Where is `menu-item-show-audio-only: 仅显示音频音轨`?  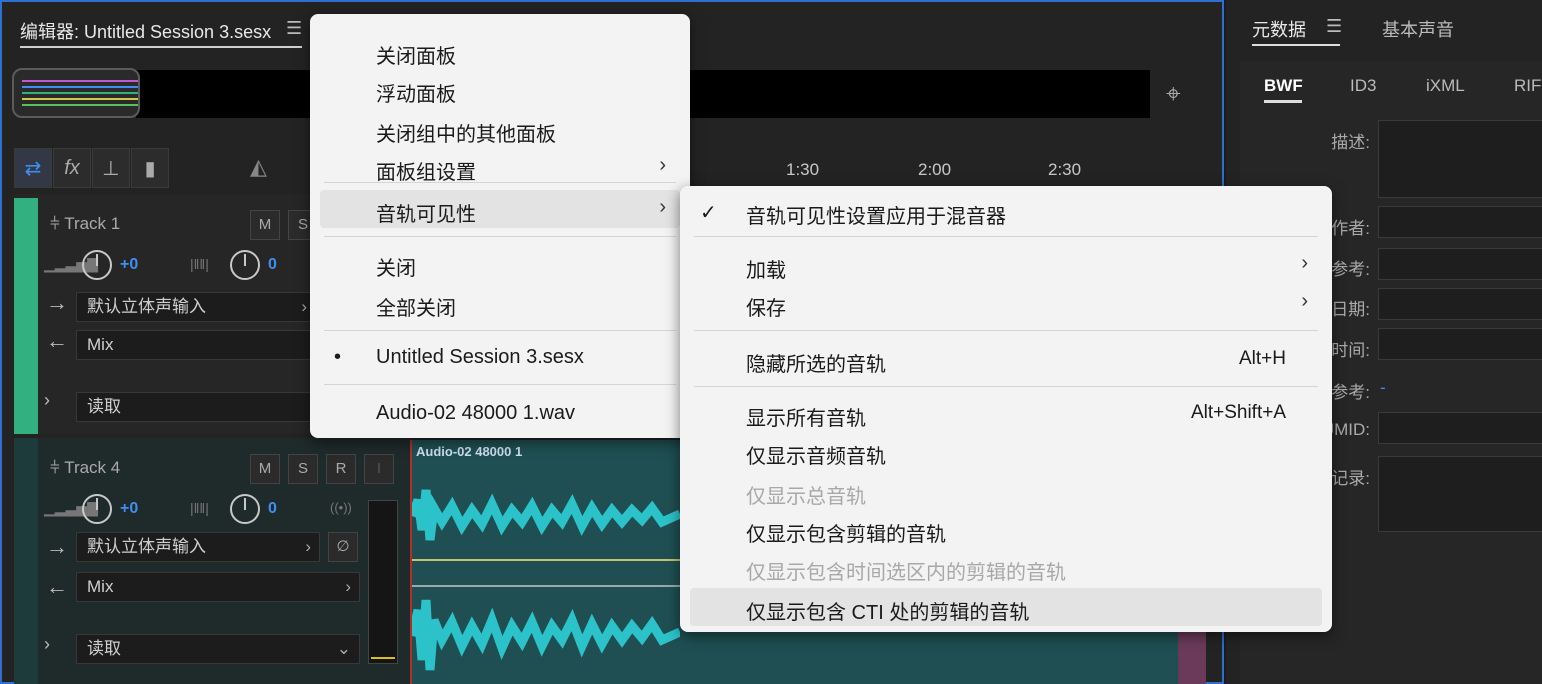
menu-item-show-audio-only: 仅显示音频音轨 is located at coordinates (1006, 451).